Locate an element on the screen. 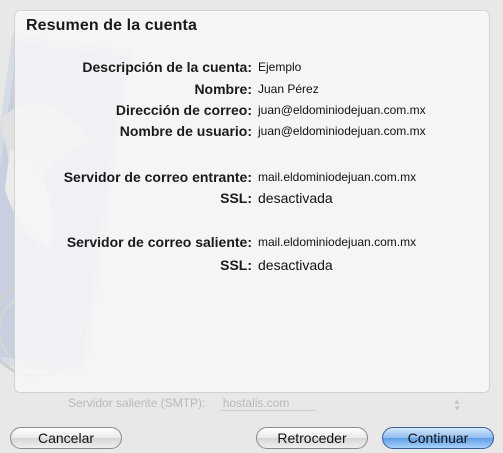 This screenshot has width=503, height=453. email-address-value: juan@eldominiodejuan.com.mx is located at coordinates (342, 110).